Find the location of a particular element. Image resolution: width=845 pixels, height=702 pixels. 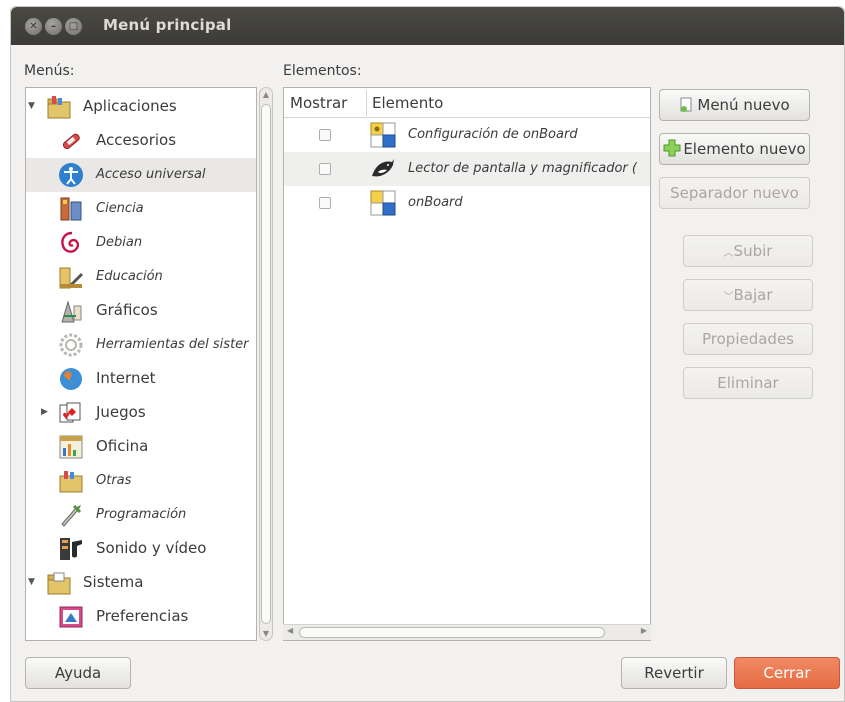

applications-folder-icon is located at coordinates (59, 107).